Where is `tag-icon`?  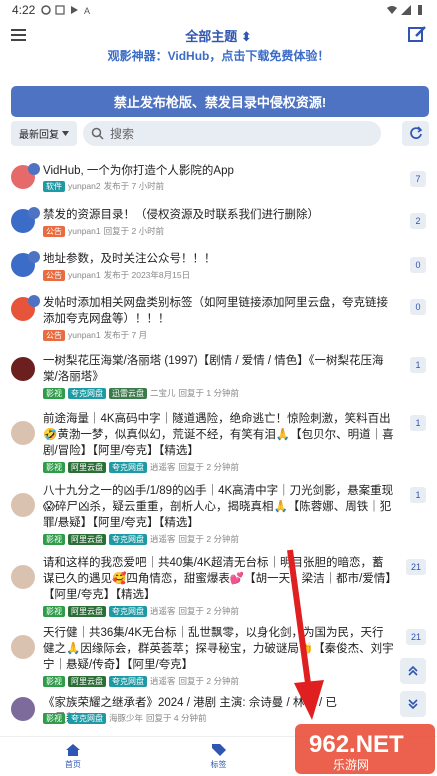 tag-icon is located at coordinates (218, 750).